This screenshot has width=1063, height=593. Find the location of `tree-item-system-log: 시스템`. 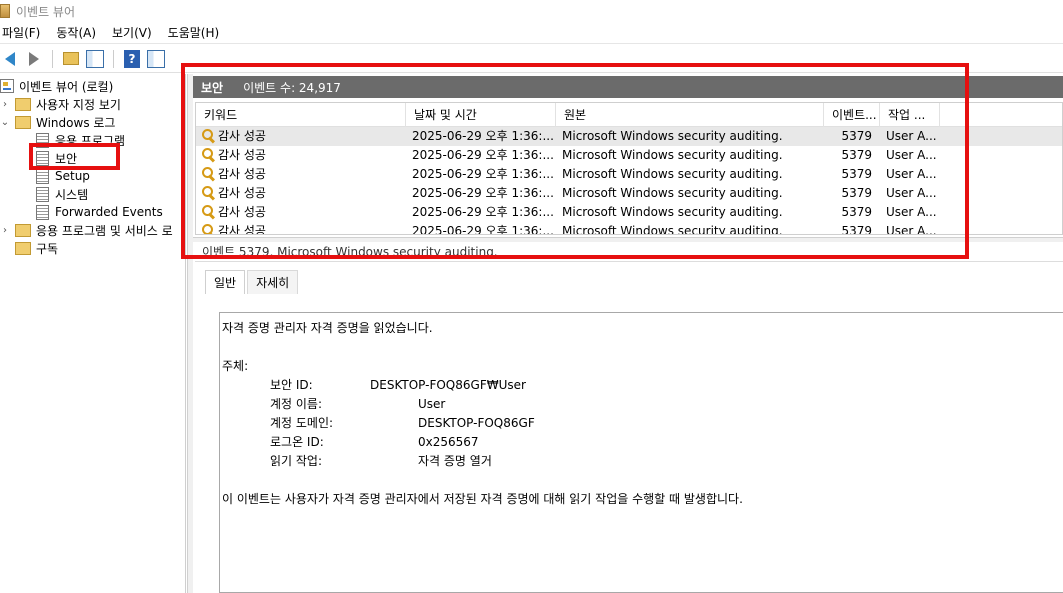

tree-item-system-log: 시스템 is located at coordinates (62, 194).